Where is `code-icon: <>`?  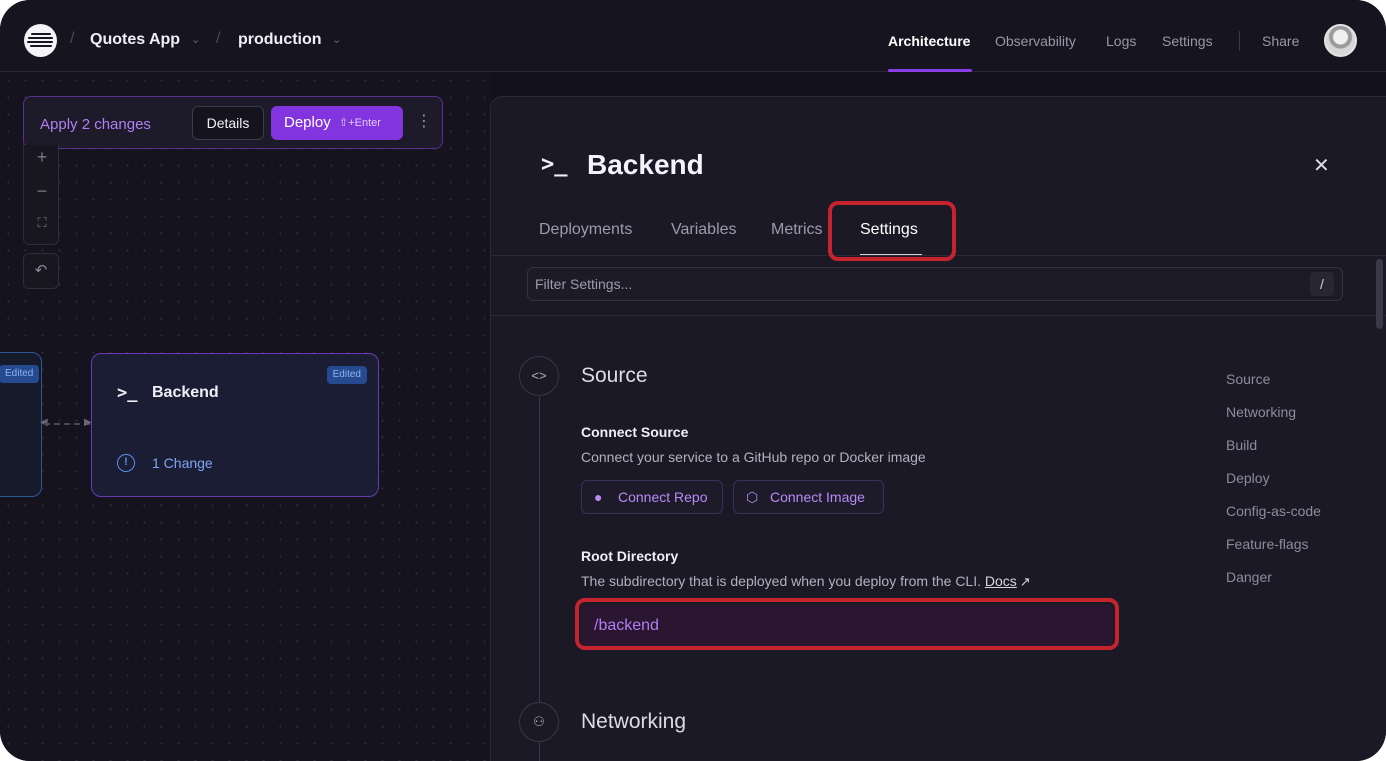 code-icon: <> is located at coordinates (539, 376).